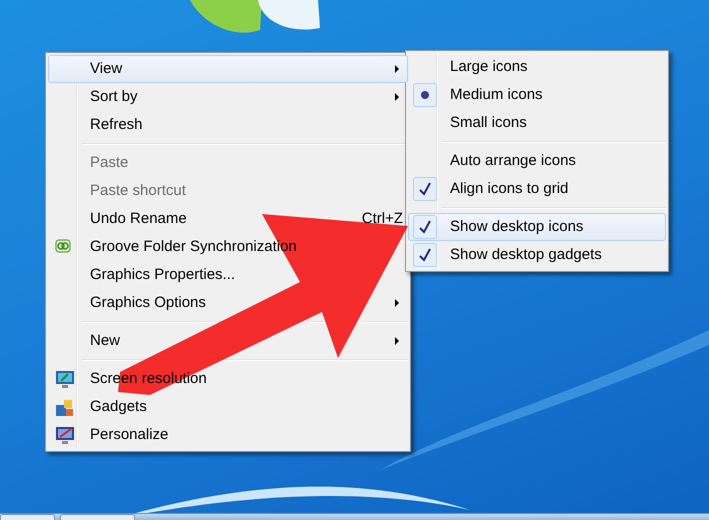 The height and width of the screenshot is (520, 709). I want to click on menu-label: Personalize, so click(128, 434).